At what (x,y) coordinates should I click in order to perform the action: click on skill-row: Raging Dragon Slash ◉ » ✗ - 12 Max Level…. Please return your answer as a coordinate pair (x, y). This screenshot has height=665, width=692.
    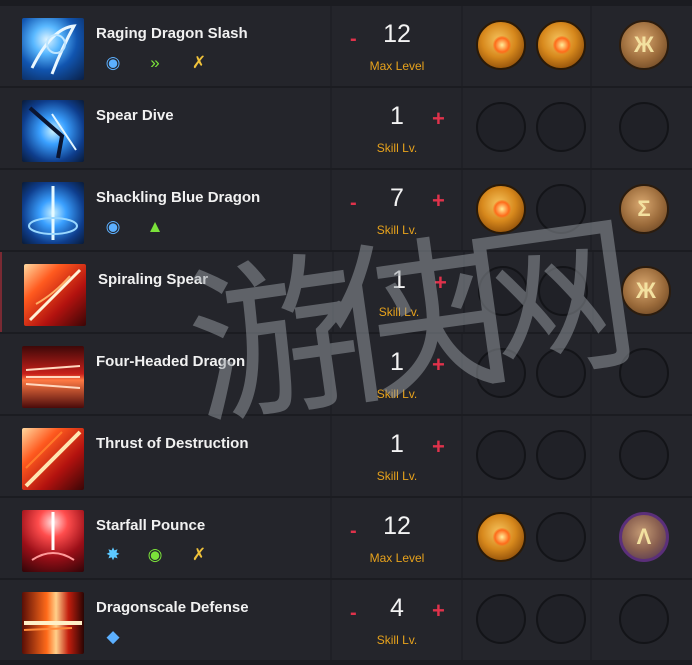
    Looking at the image, I should click on (346, 46).